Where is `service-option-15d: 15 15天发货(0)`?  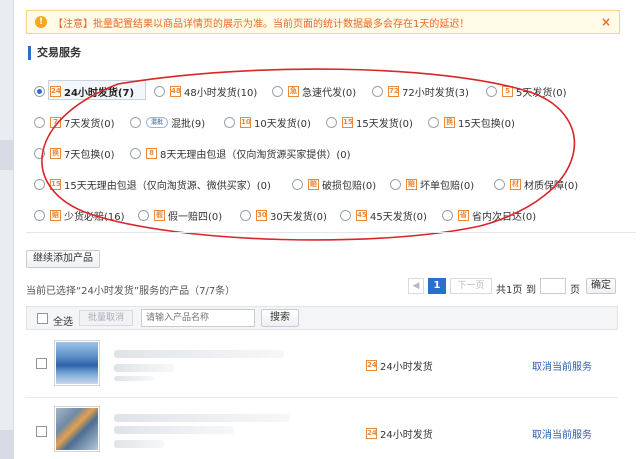
service-option-15d: 15 15天发货(0) is located at coordinates (369, 122).